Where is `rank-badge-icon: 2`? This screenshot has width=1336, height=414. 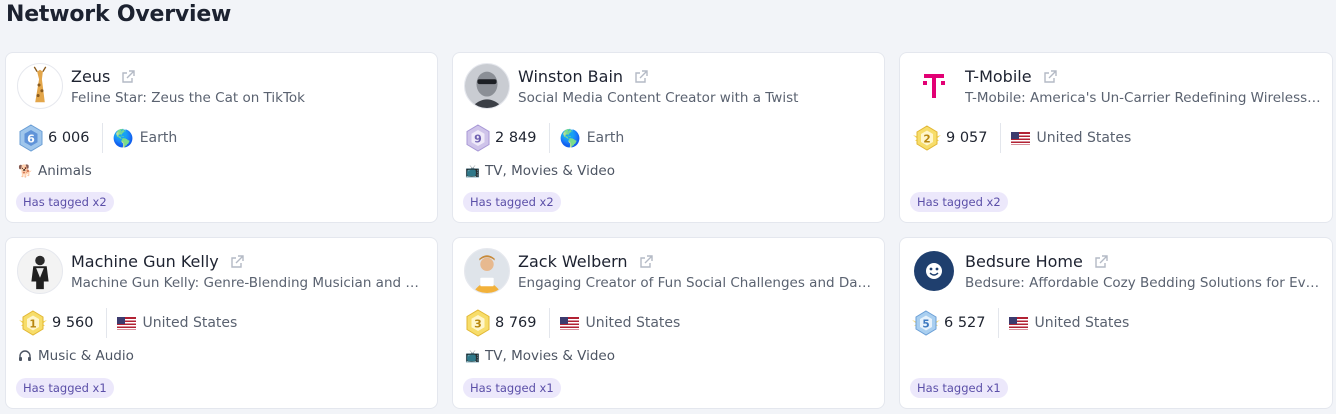
rank-badge-icon: 2 is located at coordinates (927, 138).